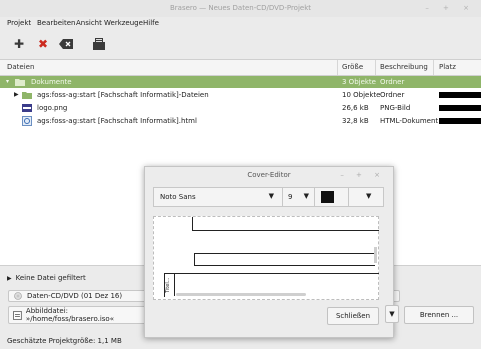  Describe the element at coordinates (240, 108) in the screenshot. I see `table-row: logo.png 26,6 kB PNG-Bild` at that location.